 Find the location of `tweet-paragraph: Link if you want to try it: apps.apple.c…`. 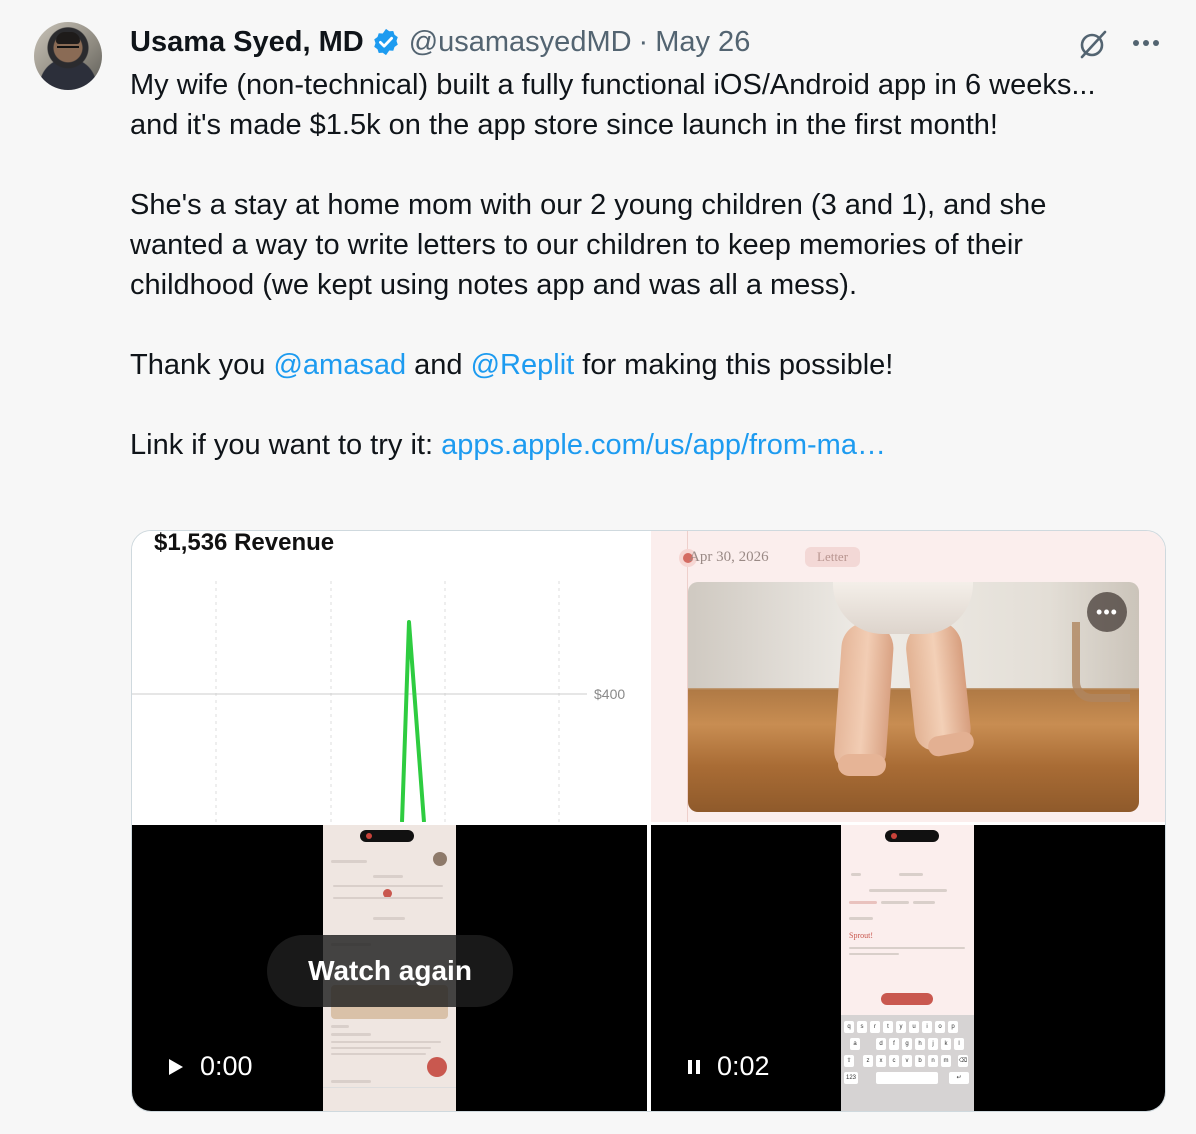

tweet-paragraph: Link if you want to try it: apps.apple.c… is located at coordinates (508, 445).